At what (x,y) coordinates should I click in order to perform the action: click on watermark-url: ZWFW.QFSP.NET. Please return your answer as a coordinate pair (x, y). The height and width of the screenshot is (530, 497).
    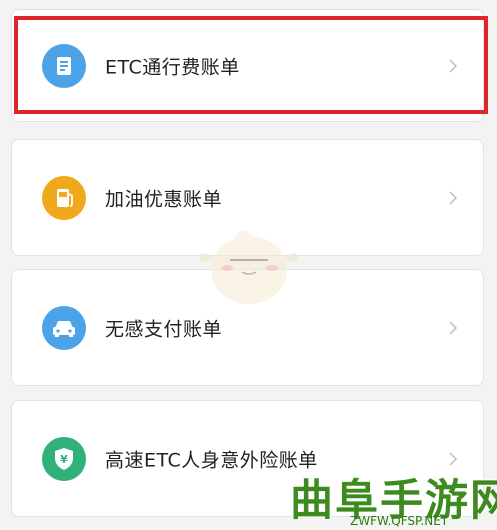
    Looking at the image, I should click on (399, 521).